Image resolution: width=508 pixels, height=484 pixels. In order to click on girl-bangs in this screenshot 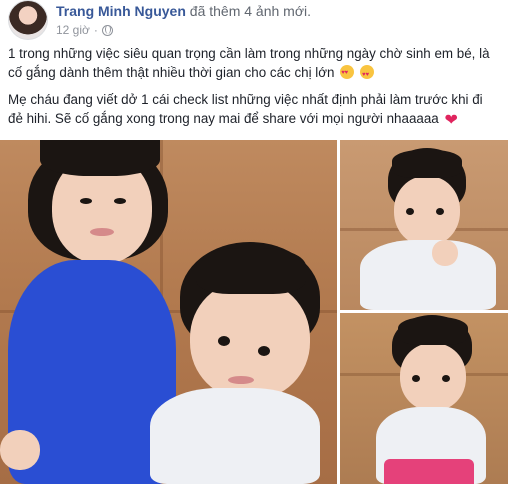, I will do `click(100, 158)`.